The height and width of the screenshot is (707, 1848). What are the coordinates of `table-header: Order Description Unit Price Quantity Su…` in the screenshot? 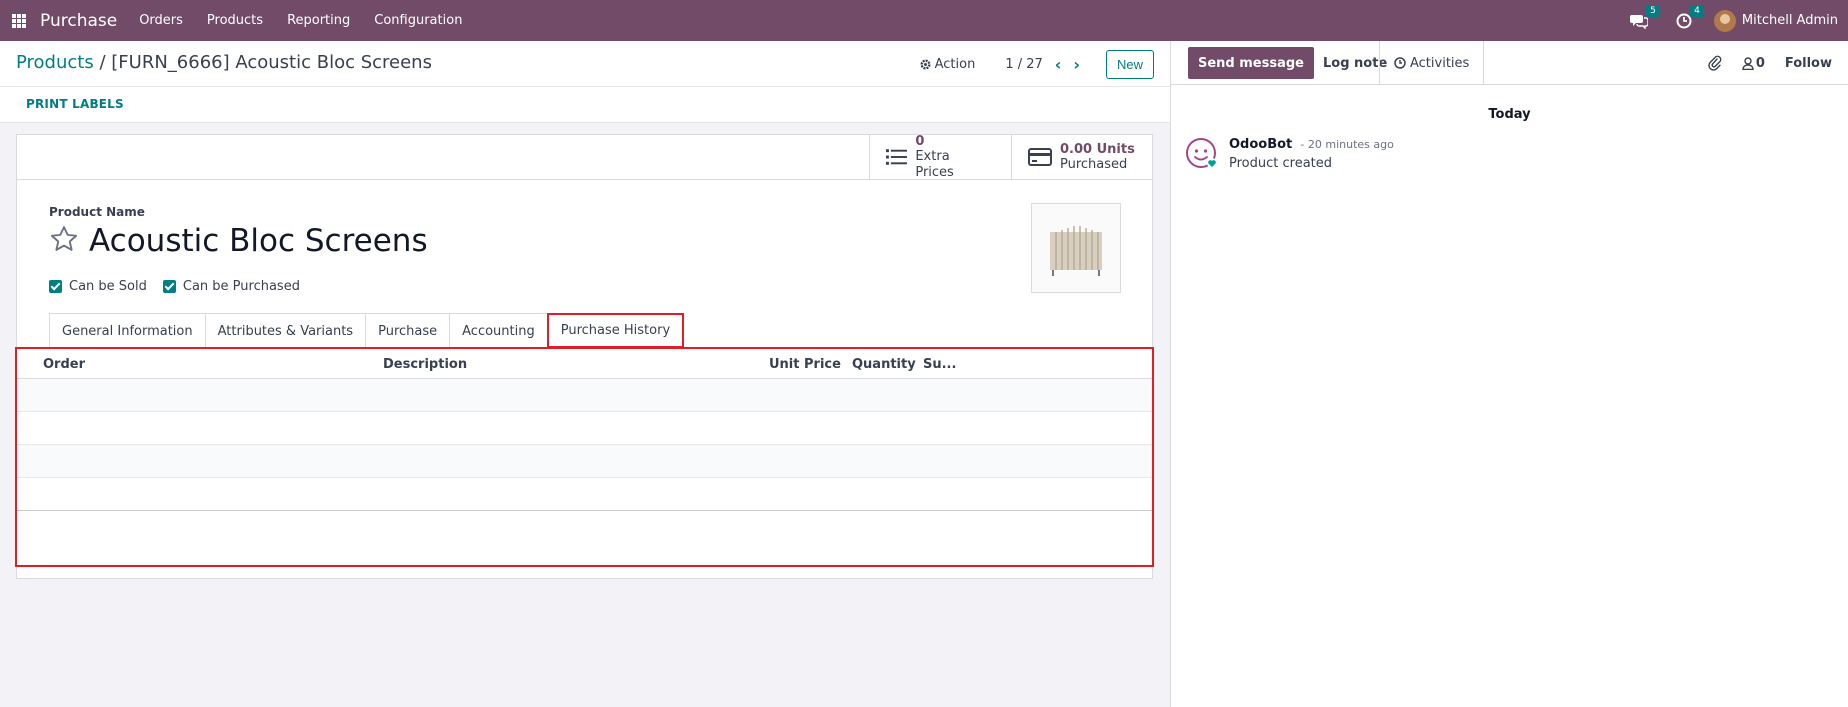 It's located at (584, 364).